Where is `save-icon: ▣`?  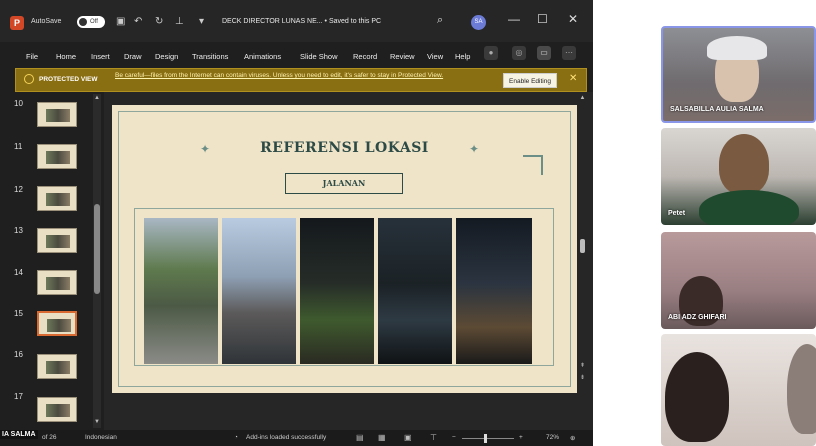 save-icon: ▣ is located at coordinates (120, 21).